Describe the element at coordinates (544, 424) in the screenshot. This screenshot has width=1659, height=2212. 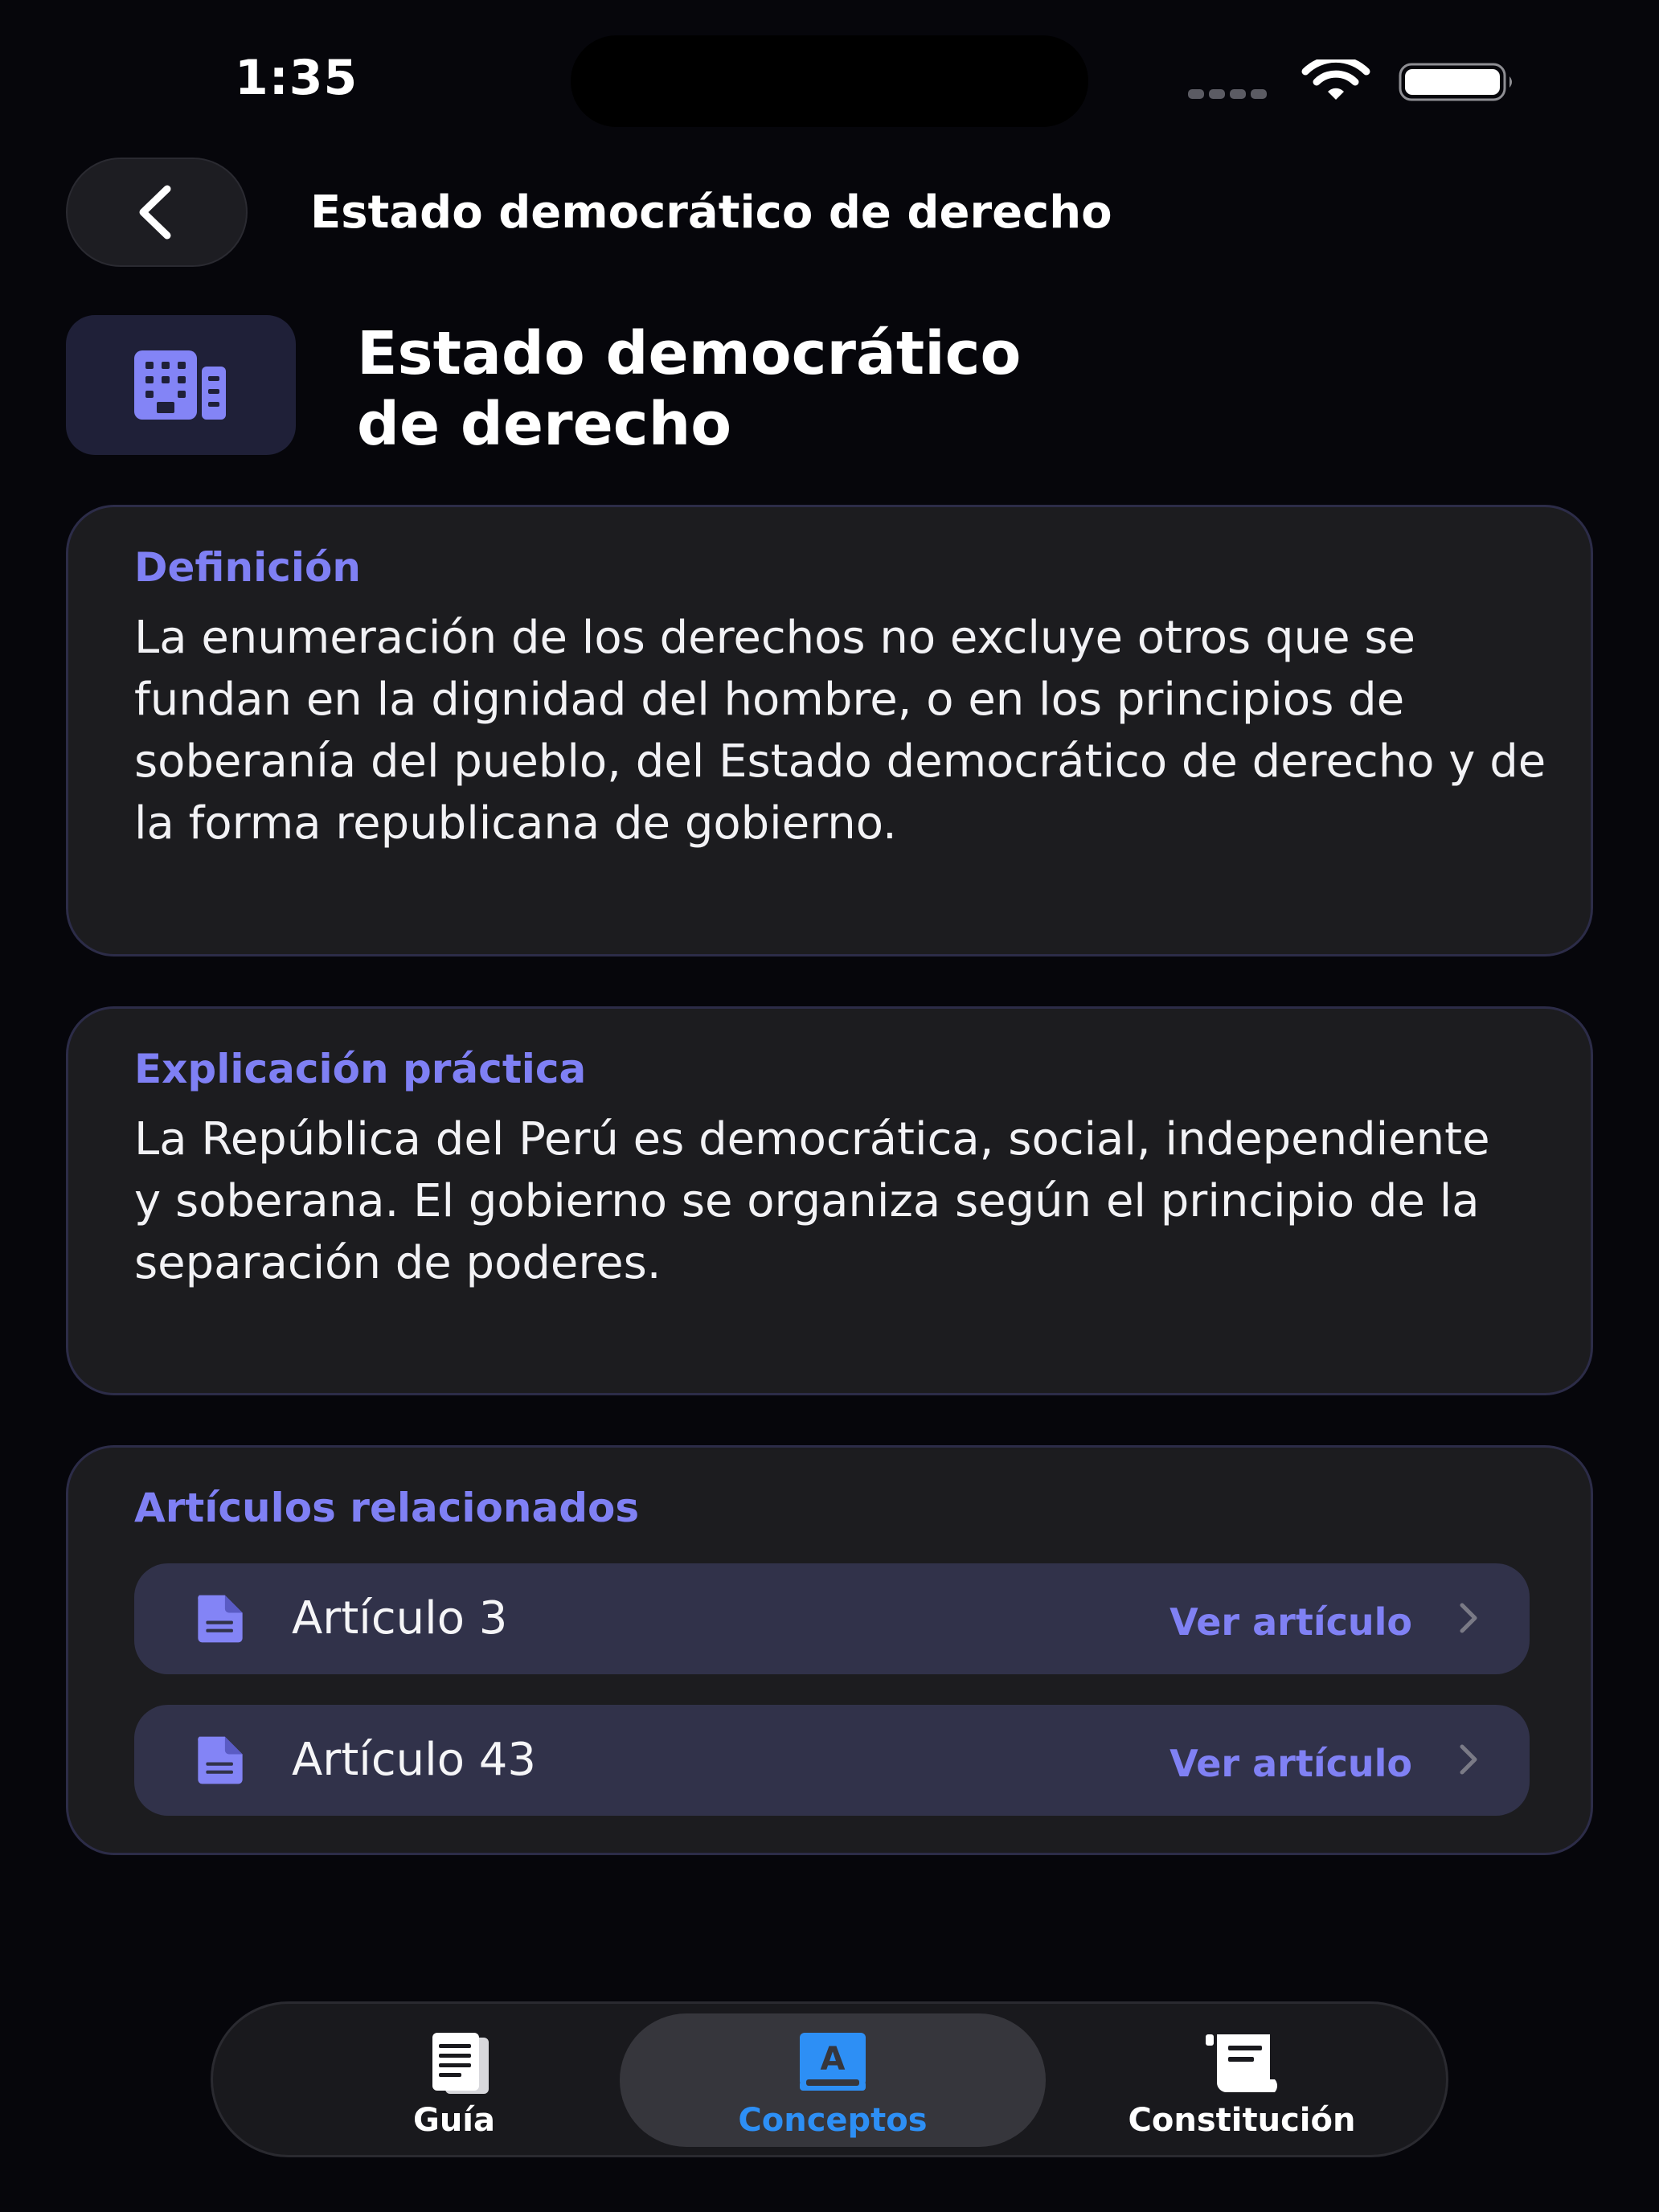
I see `page-title-line2: de derecho` at that location.